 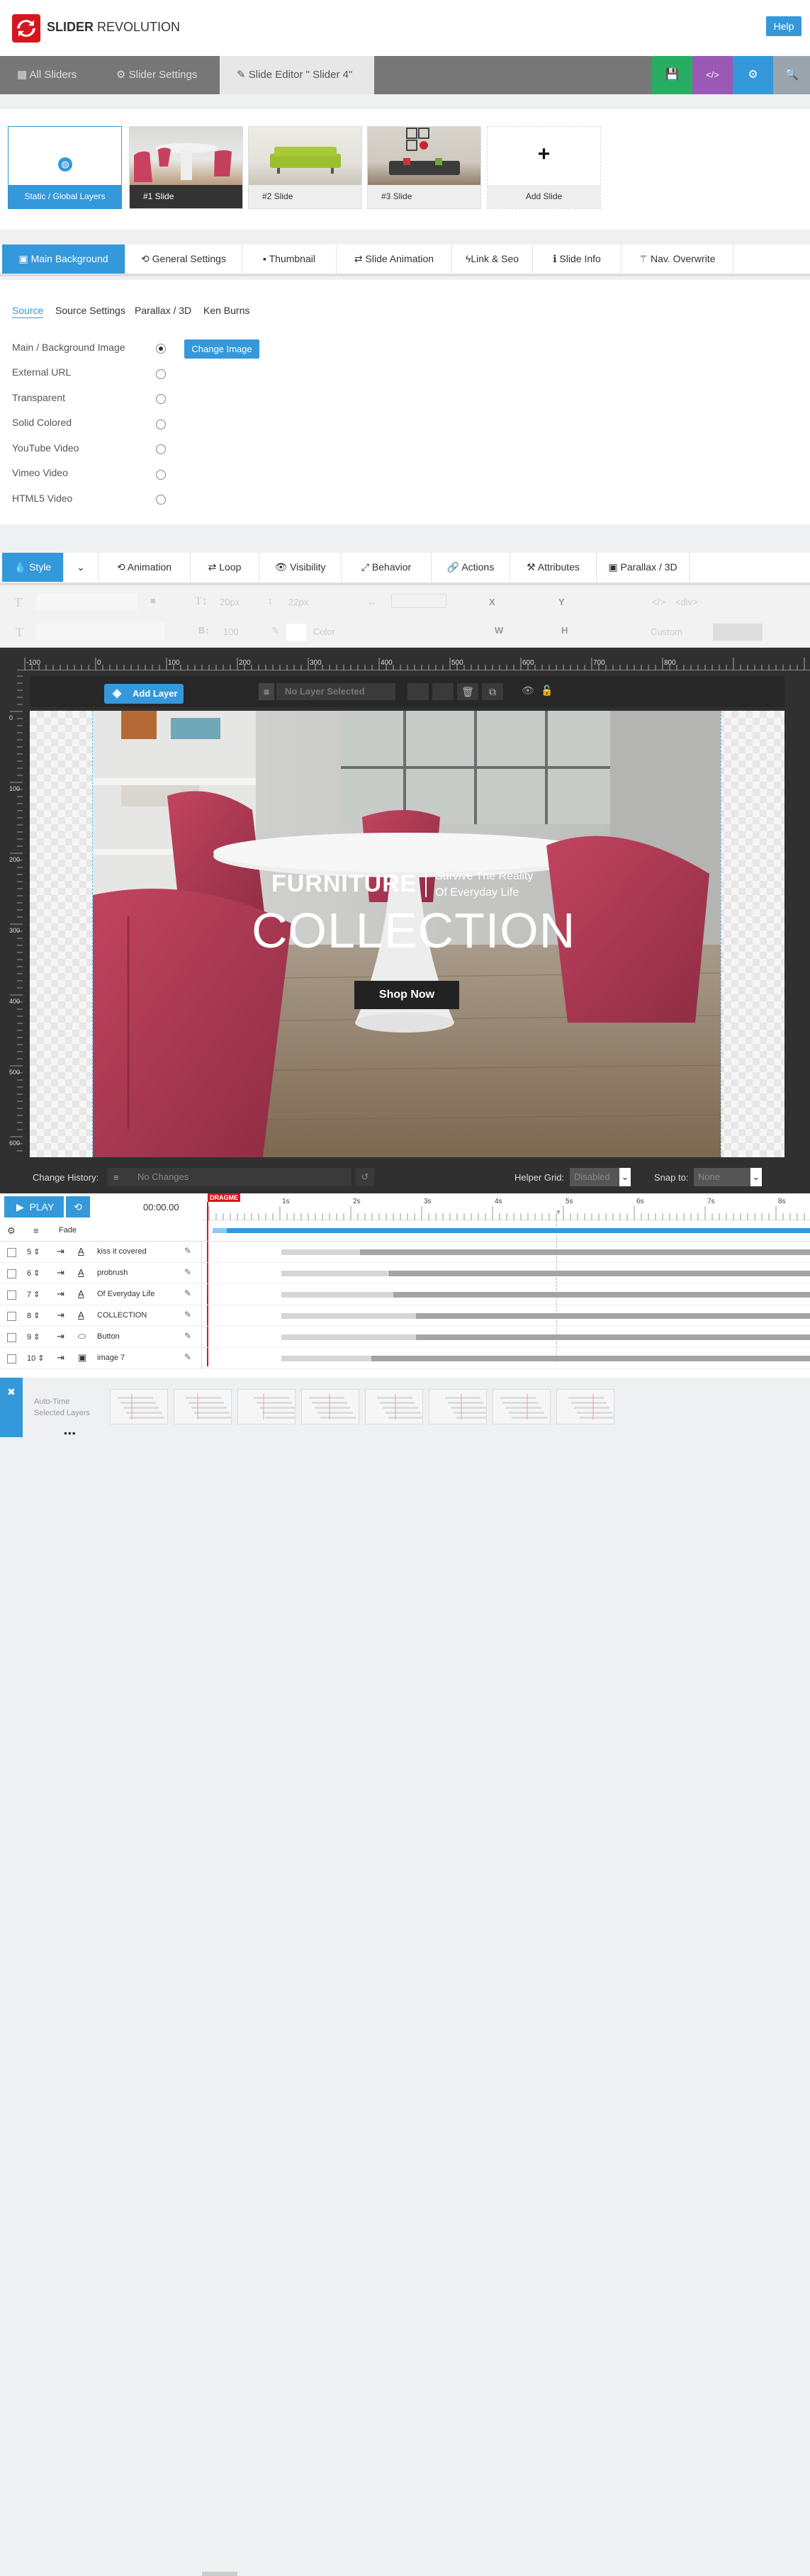 I want to click on radio-solid-colored, so click(x=161, y=424).